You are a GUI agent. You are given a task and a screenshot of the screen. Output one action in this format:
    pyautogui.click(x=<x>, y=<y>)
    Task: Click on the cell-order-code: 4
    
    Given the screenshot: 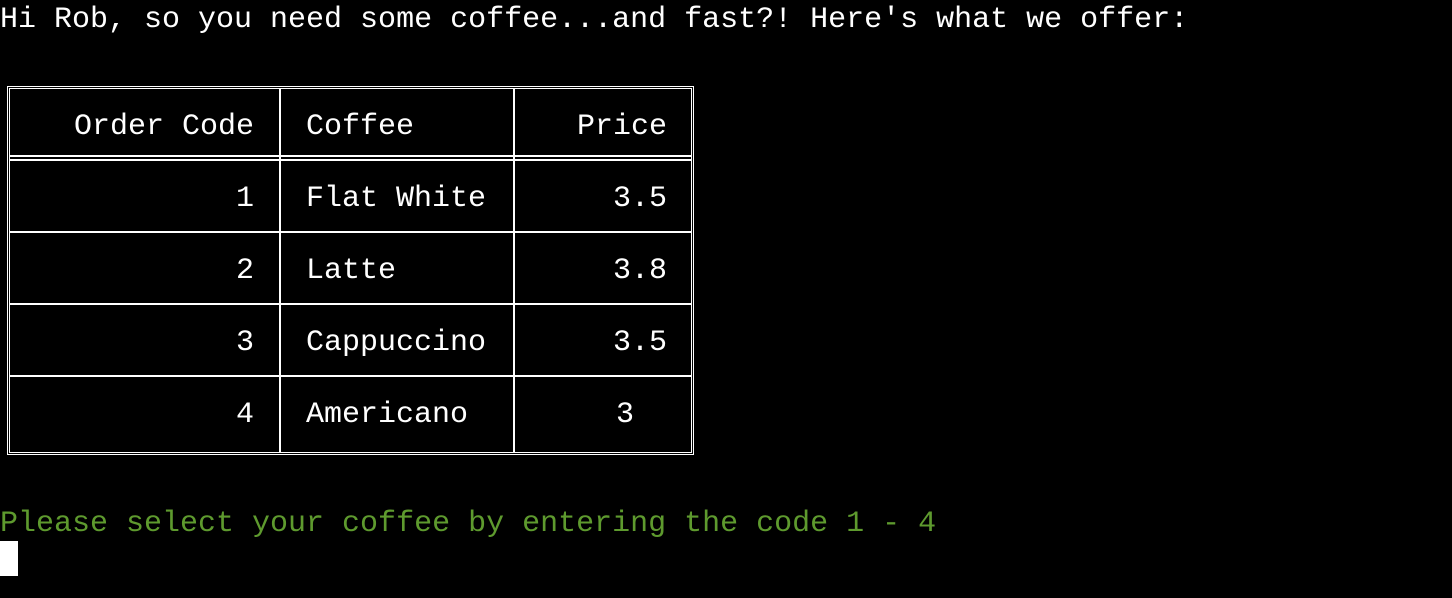 What is the action you would take?
    pyautogui.click(x=244, y=415)
    